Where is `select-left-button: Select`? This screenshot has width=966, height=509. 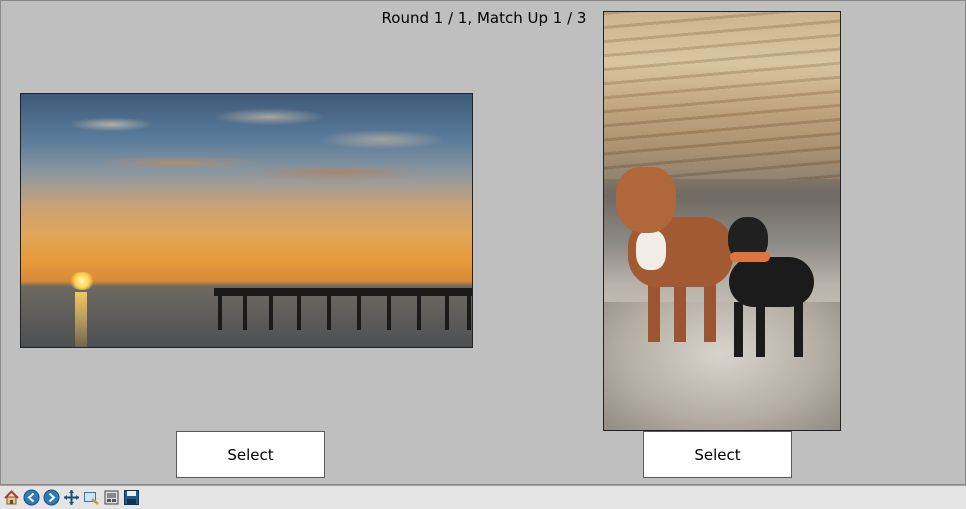
select-left-button: Select is located at coordinates (250, 454).